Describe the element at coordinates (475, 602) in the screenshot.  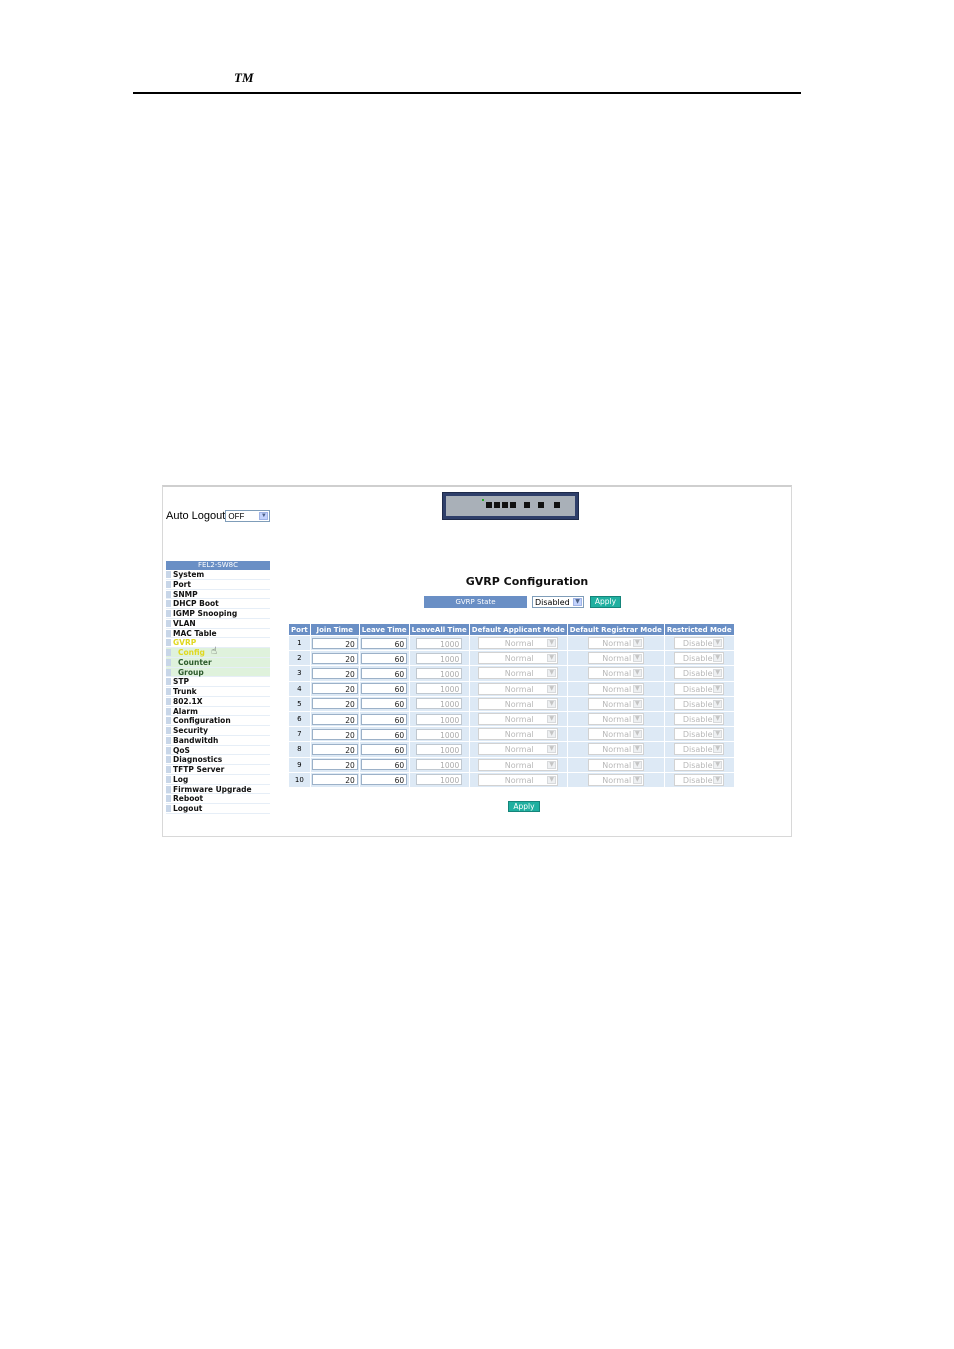
I see `gvrp-state-label: GVRP State` at that location.